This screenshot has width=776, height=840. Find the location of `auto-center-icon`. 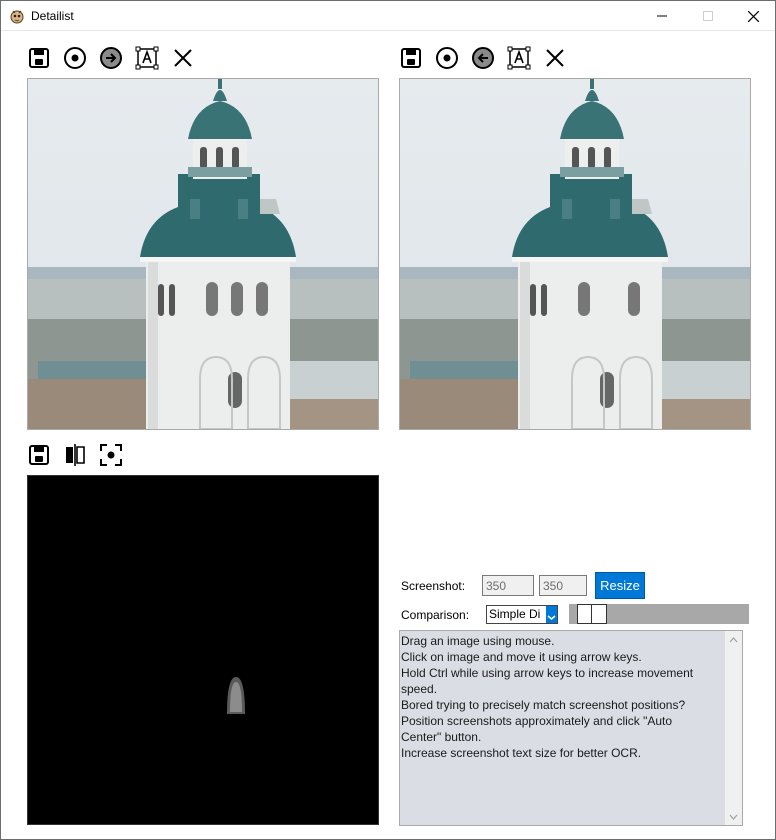

auto-center-icon is located at coordinates (111, 455).